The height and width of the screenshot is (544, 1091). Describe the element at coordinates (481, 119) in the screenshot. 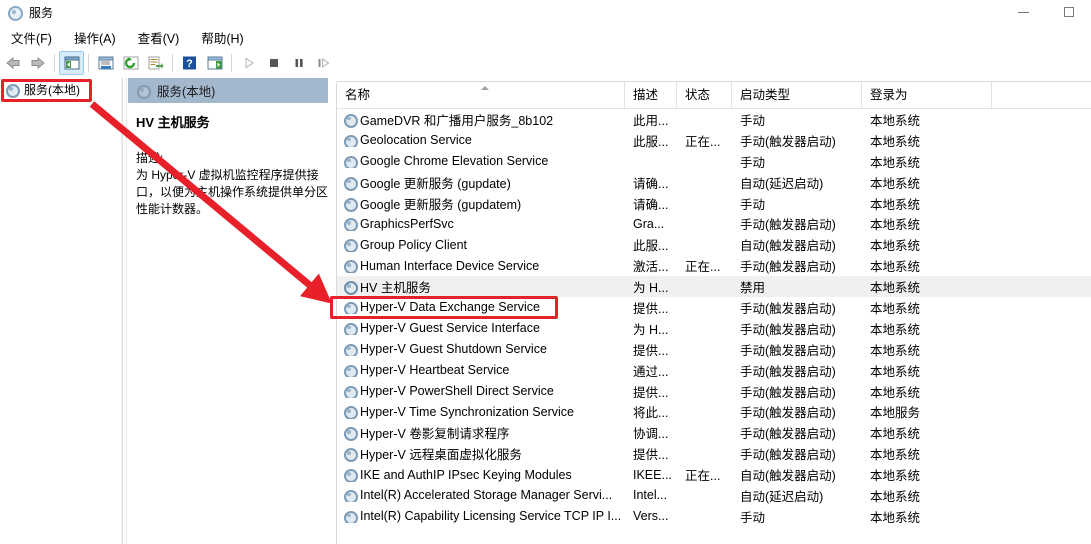

I see `cell-service-name: GameDVR 和广播用户服务_8b102` at that location.